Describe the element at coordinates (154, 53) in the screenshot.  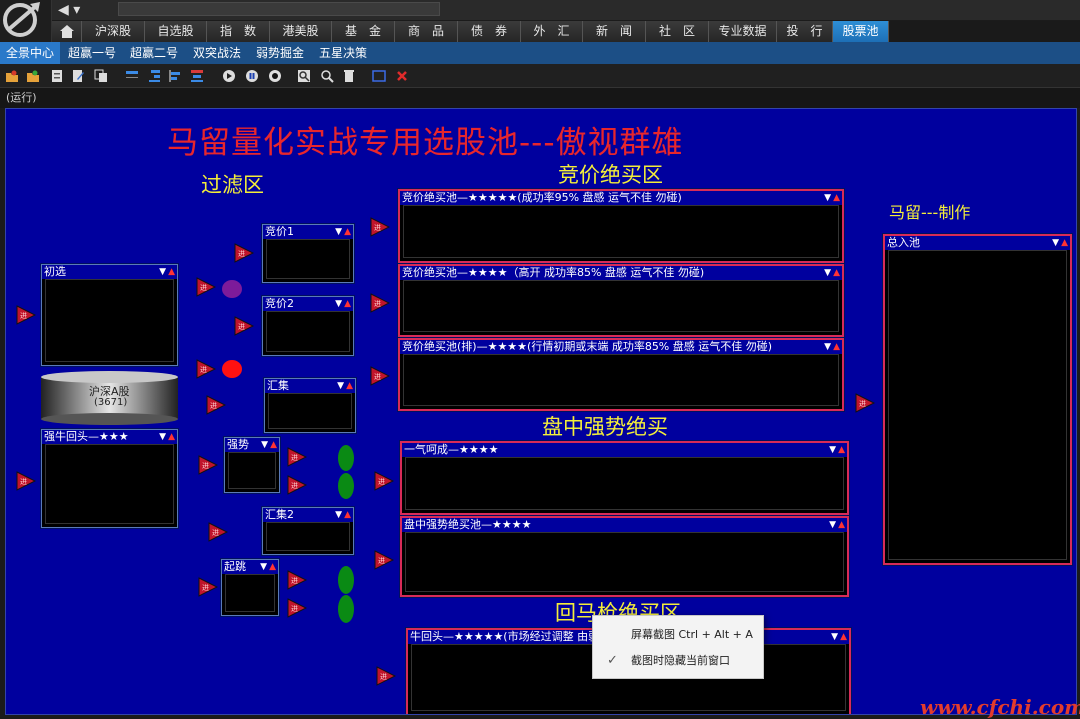
I see `subtab-chaoying2: 超赢二号` at that location.